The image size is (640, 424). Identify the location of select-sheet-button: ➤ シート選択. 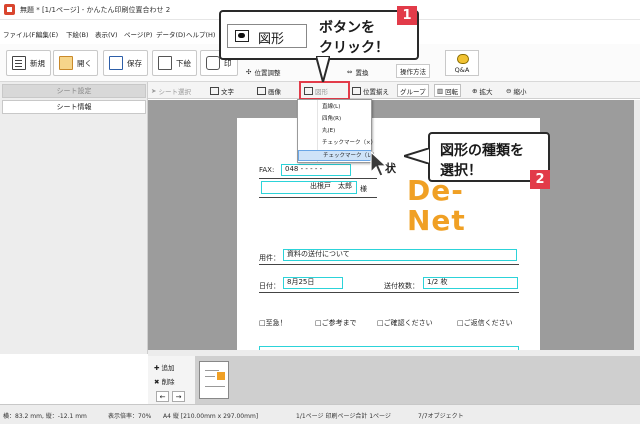
(171, 90).